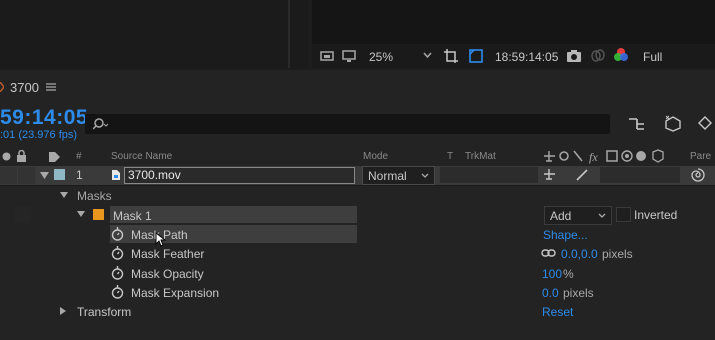 The height and width of the screenshot is (340, 715). I want to click on inverted-checkbox, so click(623, 214).